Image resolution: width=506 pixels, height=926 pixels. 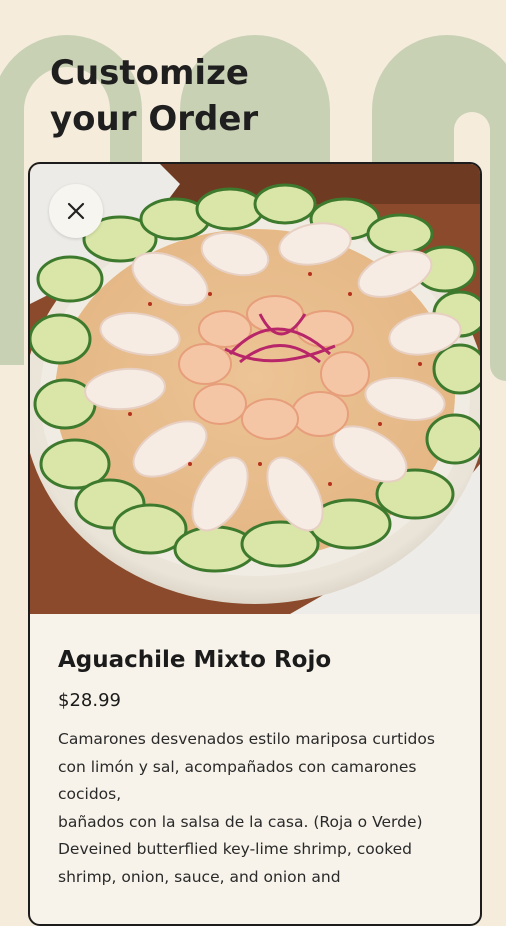 I want to click on page-title: Customize your Order, so click(x=154, y=96).